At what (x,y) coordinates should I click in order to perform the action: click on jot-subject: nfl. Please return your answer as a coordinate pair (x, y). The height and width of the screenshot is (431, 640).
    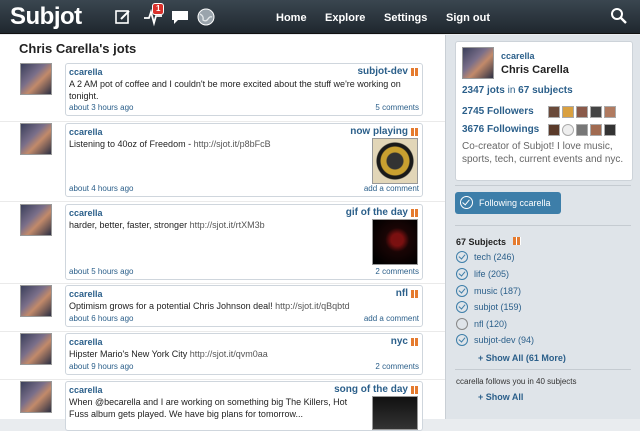
    Looking at the image, I should click on (402, 293).